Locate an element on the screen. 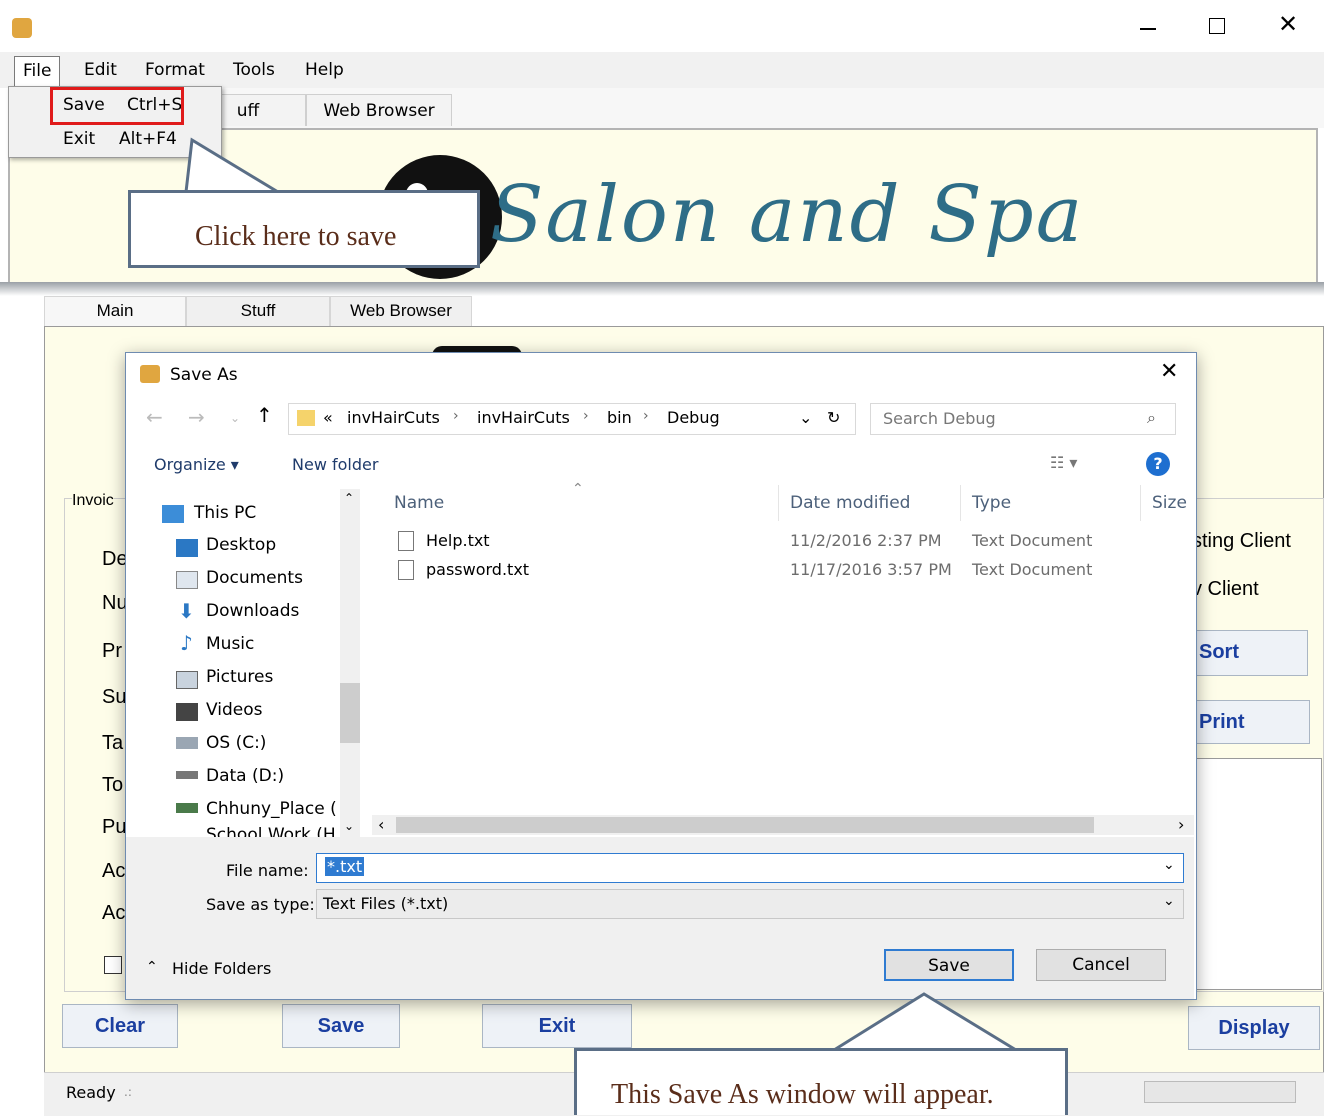  tab-web-browser: Web Browser is located at coordinates (379, 110).